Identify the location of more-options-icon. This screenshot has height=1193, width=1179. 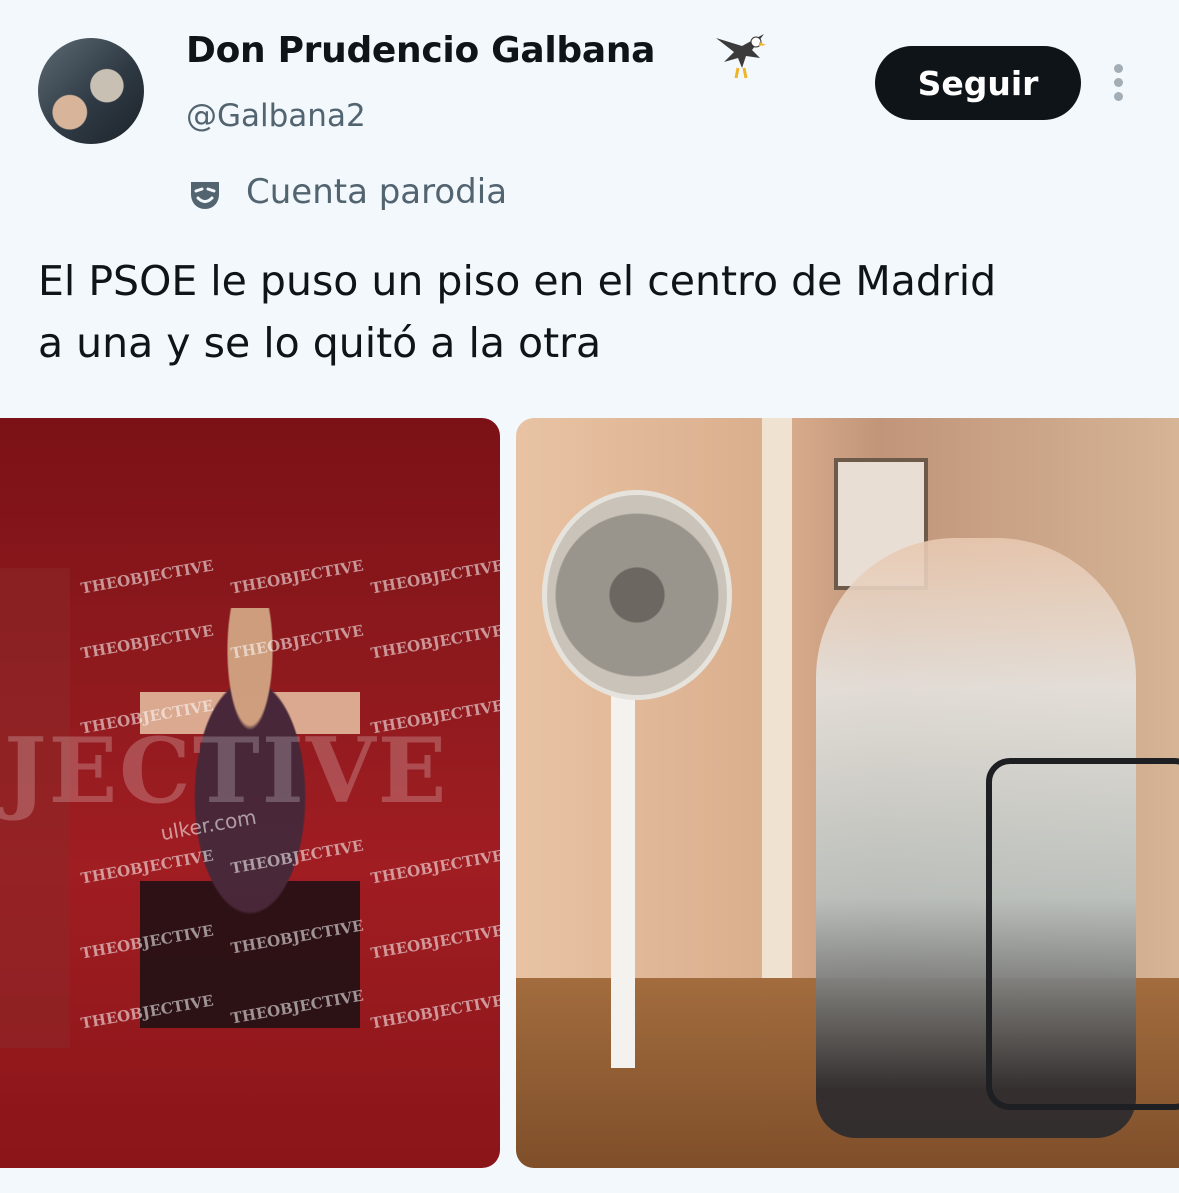
(1118, 85).